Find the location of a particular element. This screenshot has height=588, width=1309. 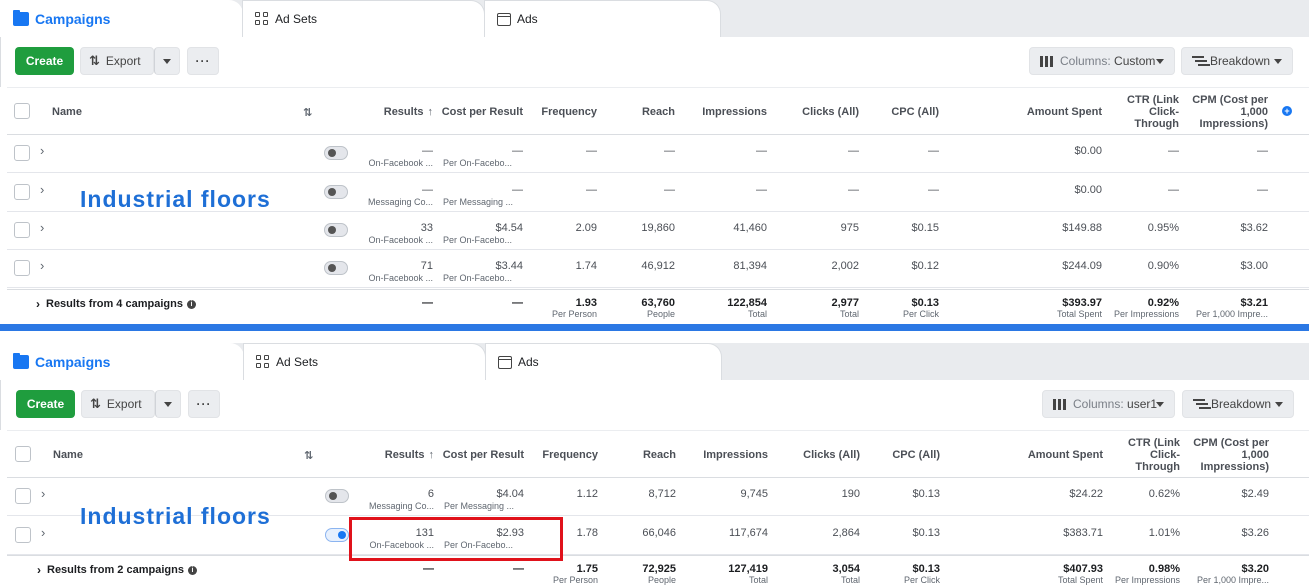

cell-clicks: 190 is located at coordinates (819, 497).